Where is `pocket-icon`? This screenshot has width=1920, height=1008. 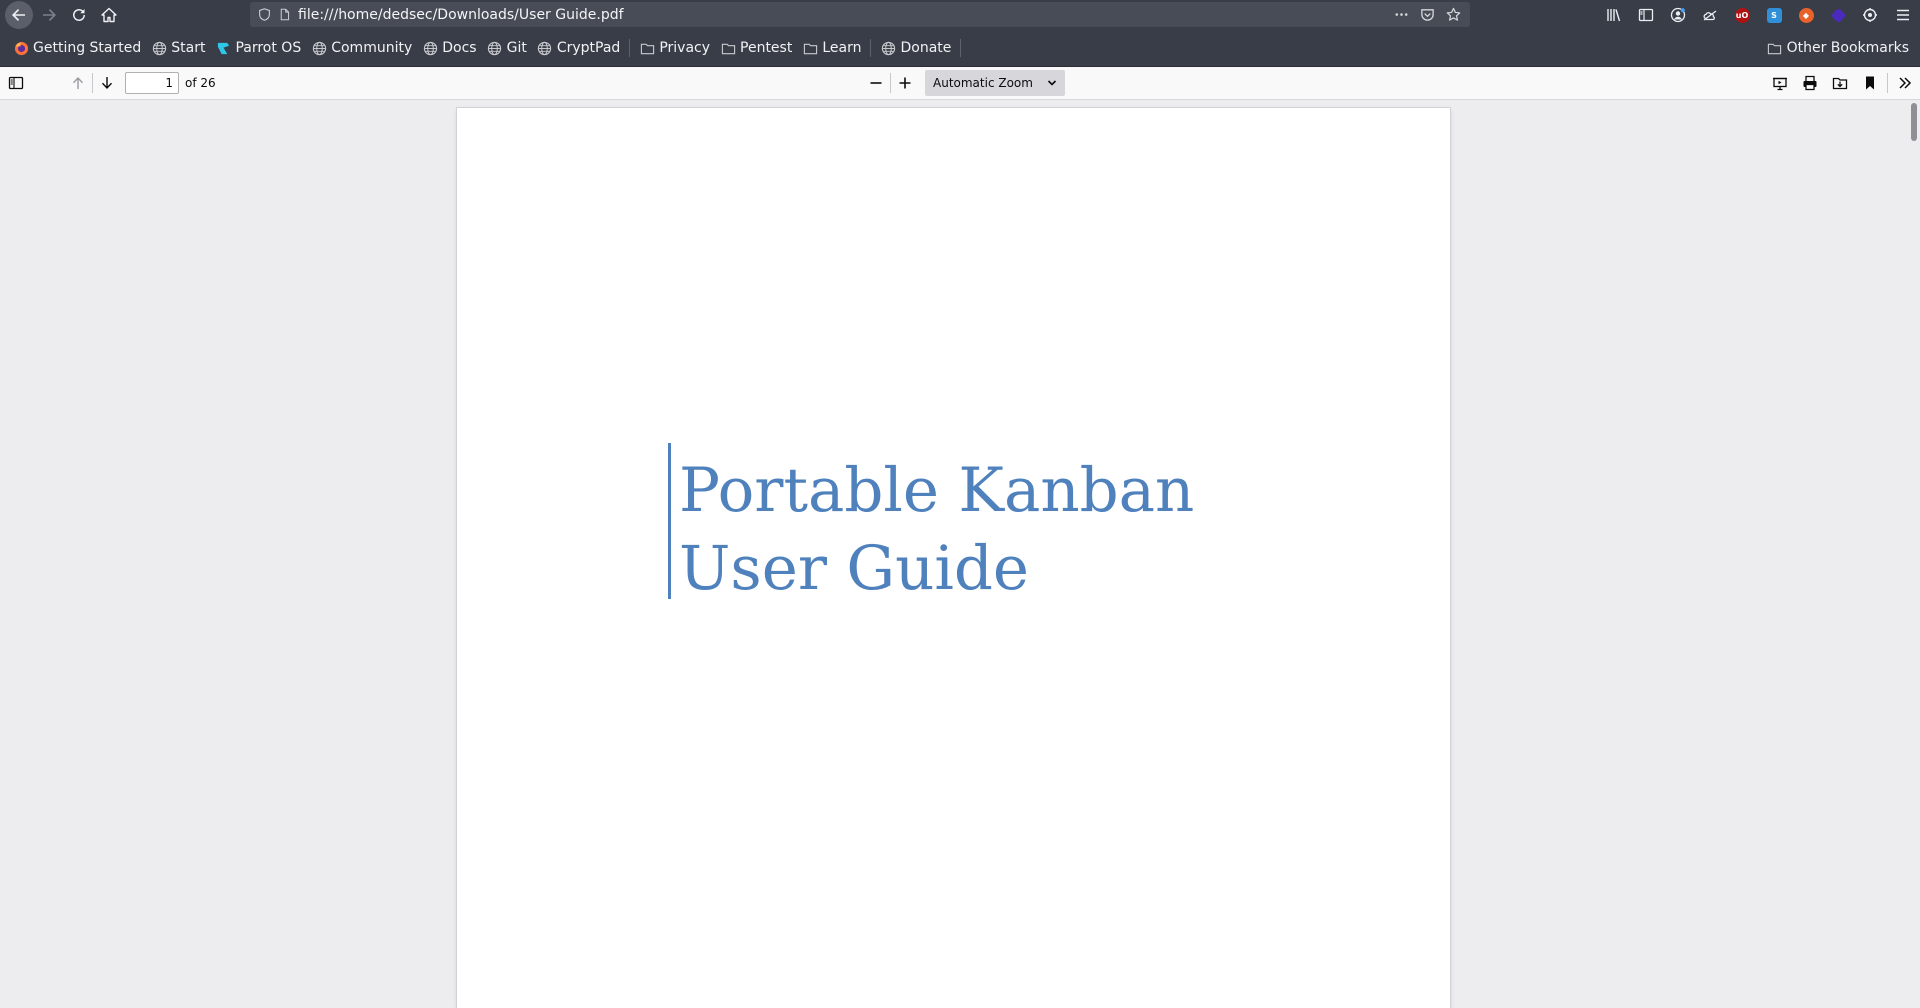 pocket-icon is located at coordinates (1427, 15).